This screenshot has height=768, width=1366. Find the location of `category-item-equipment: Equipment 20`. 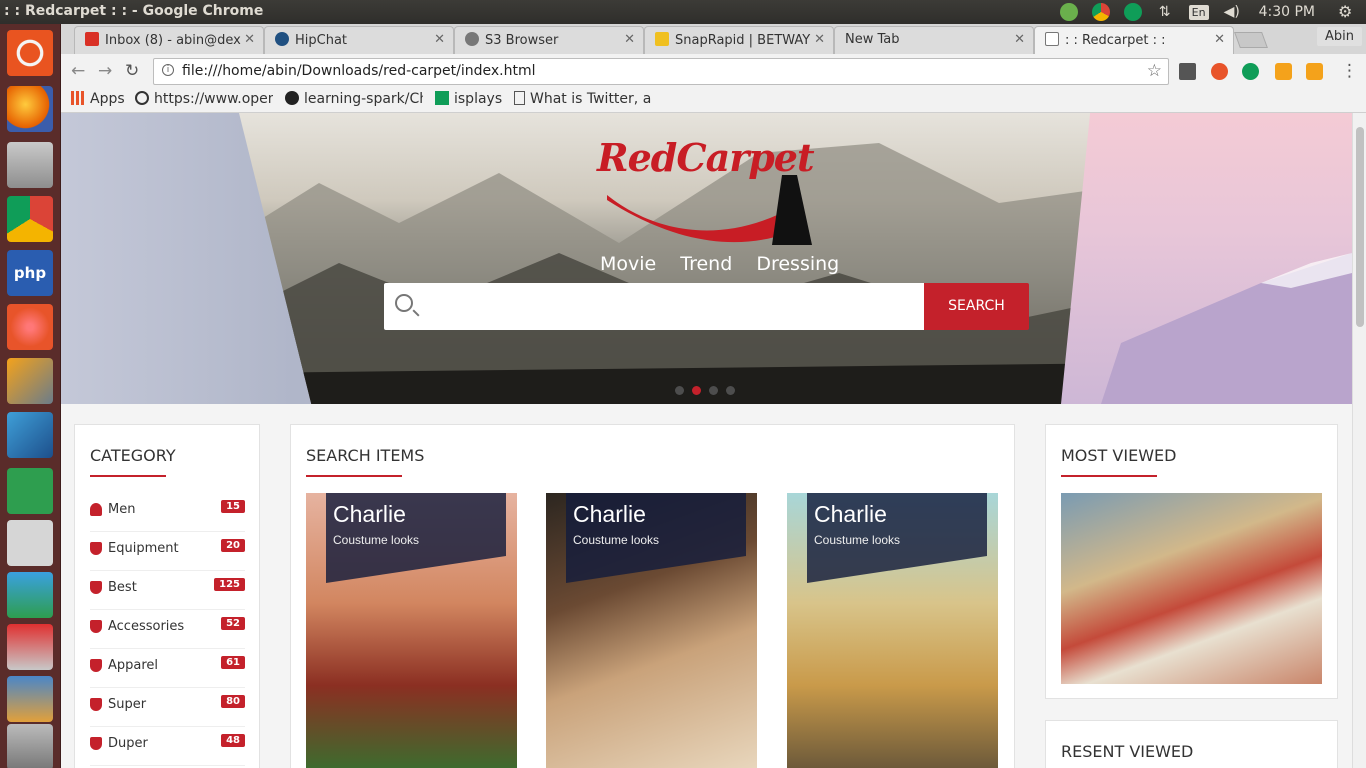

category-item-equipment: Equipment 20 is located at coordinates (167, 551).